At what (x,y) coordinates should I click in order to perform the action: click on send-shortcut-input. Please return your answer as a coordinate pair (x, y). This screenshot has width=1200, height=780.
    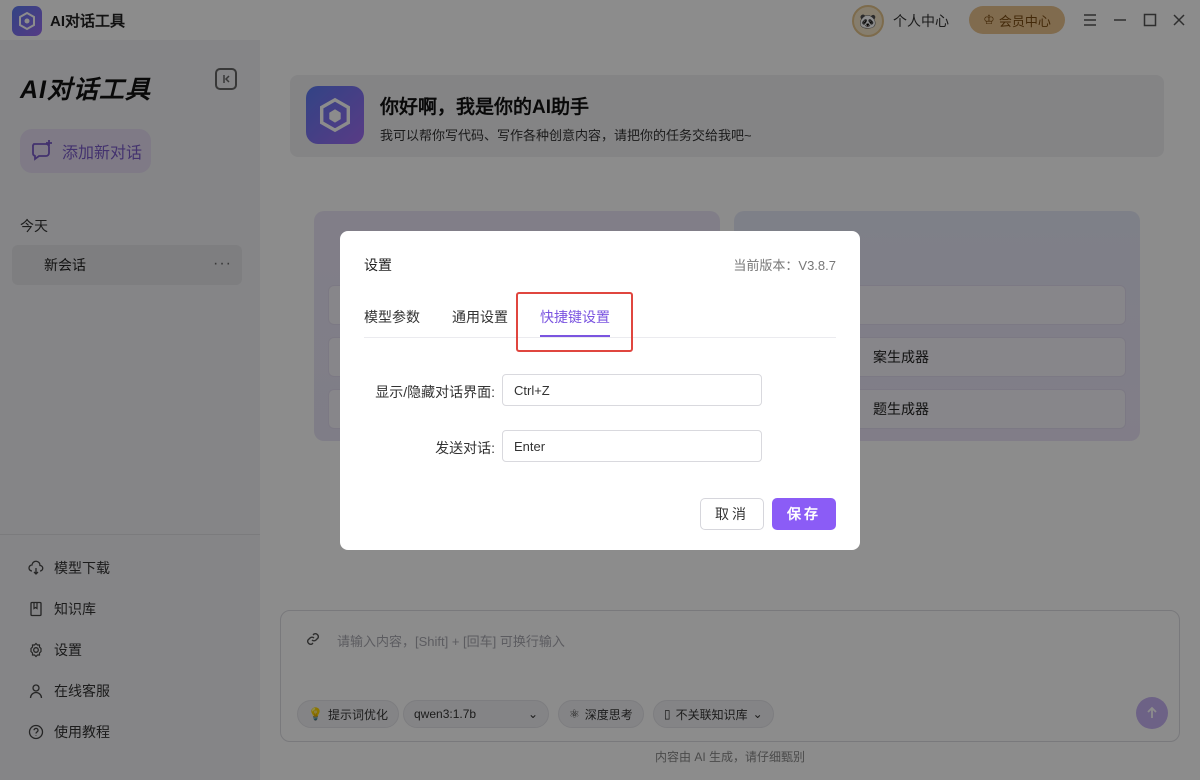
    Looking at the image, I should click on (632, 446).